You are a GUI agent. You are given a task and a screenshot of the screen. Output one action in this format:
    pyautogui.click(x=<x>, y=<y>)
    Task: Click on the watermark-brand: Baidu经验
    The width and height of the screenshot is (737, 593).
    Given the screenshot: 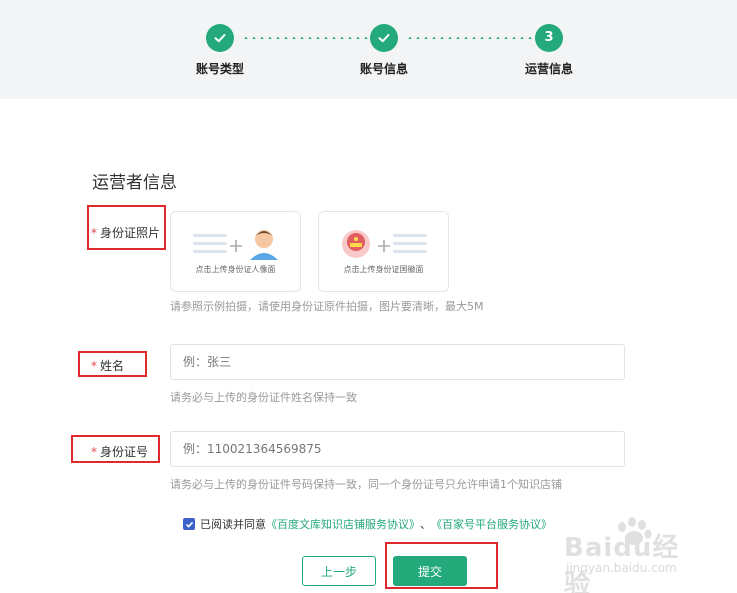 What is the action you would take?
    pyautogui.click(x=622, y=563)
    